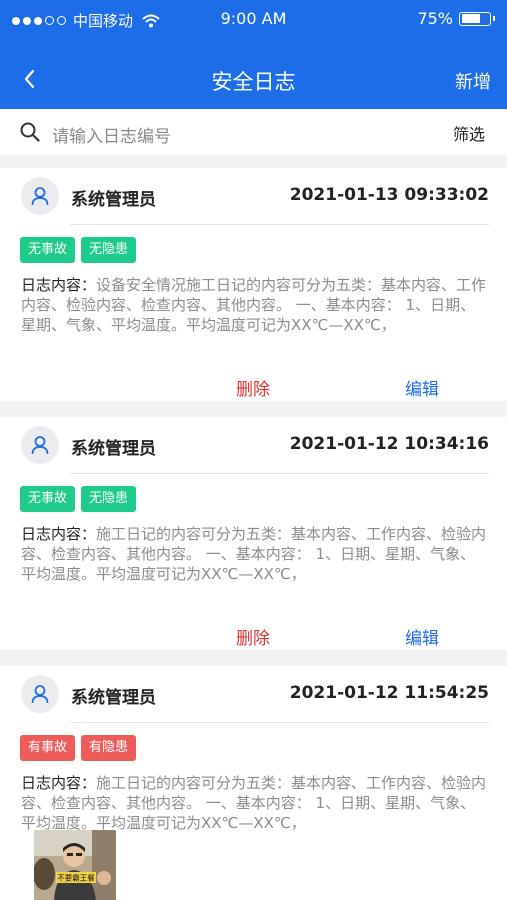 This screenshot has height=900, width=507. I want to click on attachment-photo: 不要霸王餐, so click(75, 865).